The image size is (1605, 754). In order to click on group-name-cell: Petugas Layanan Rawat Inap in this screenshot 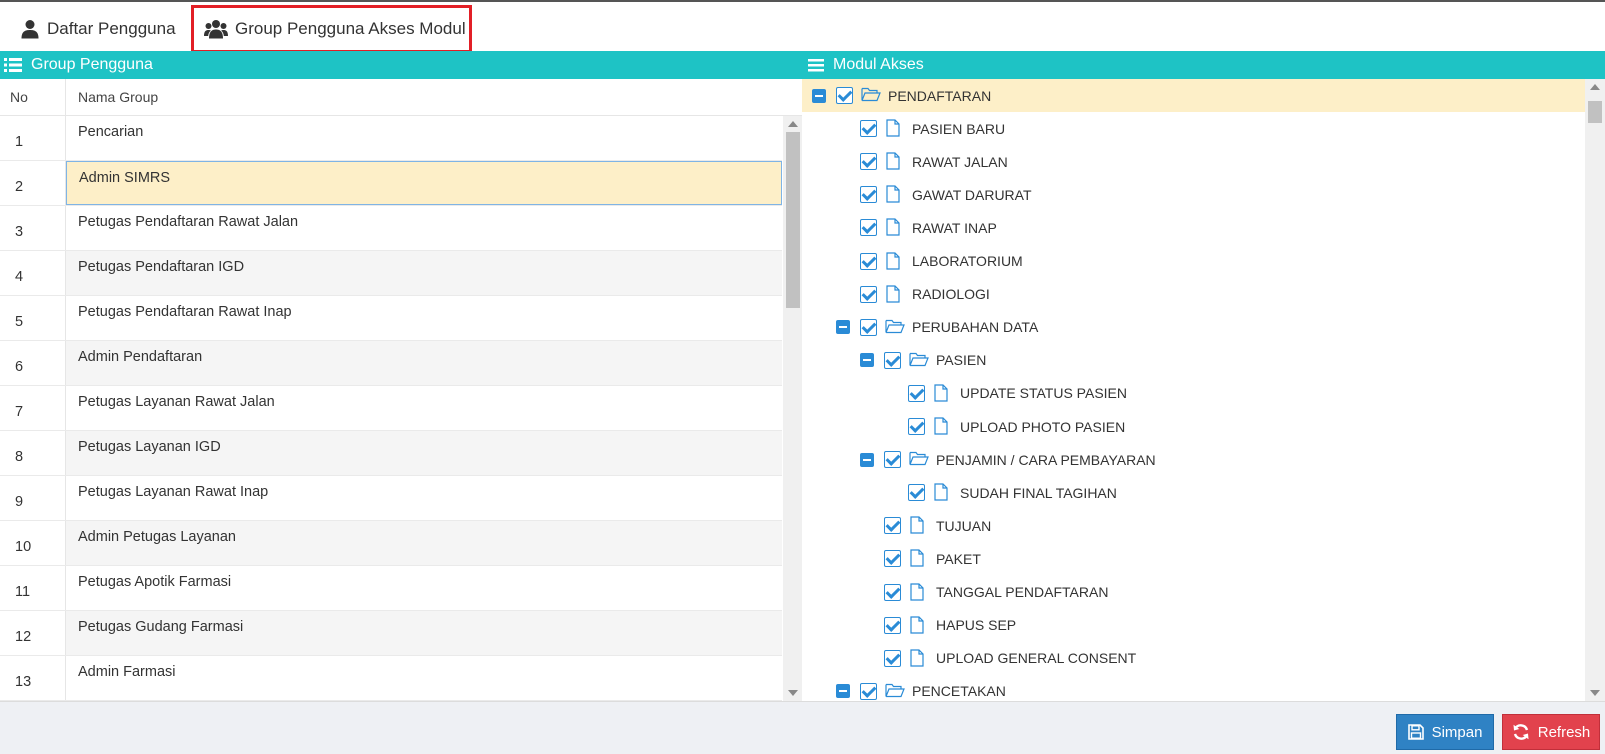, I will do `click(173, 492)`.